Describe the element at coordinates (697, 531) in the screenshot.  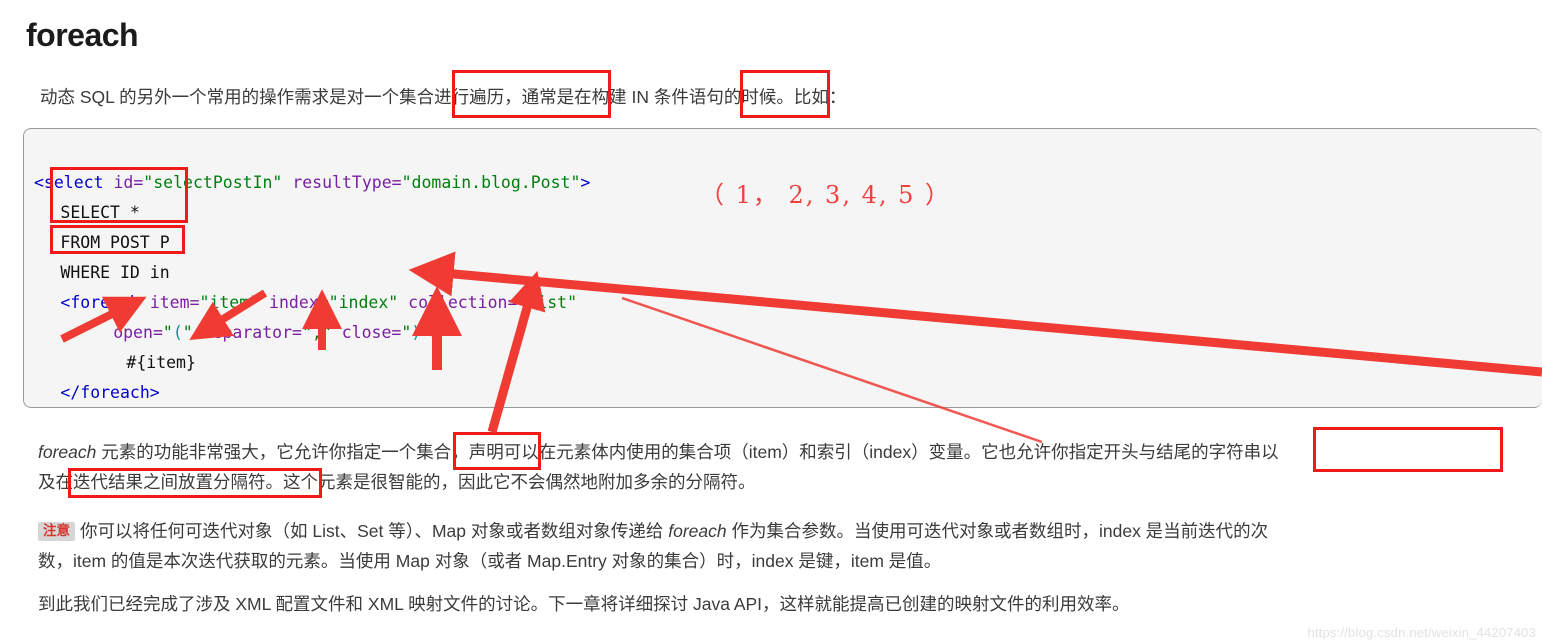
I see `note-foreach-italic: foreach` at that location.